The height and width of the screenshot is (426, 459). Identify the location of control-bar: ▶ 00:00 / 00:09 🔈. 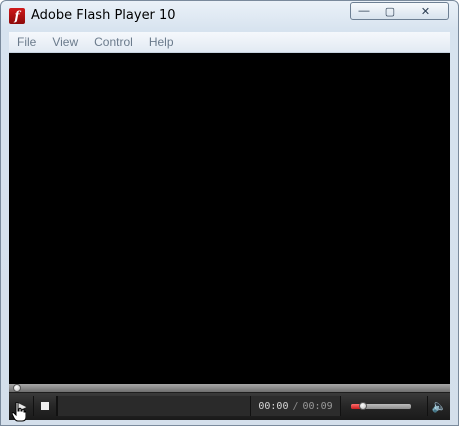
(229, 406).